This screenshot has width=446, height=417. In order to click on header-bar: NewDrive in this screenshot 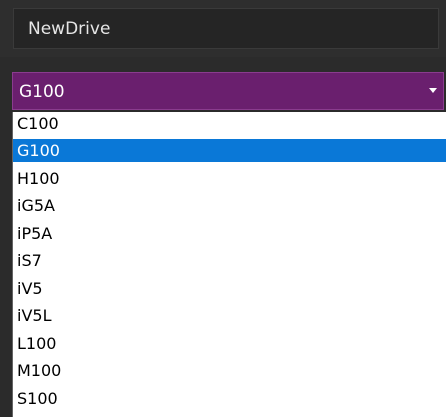, I will do `click(223, 28)`.